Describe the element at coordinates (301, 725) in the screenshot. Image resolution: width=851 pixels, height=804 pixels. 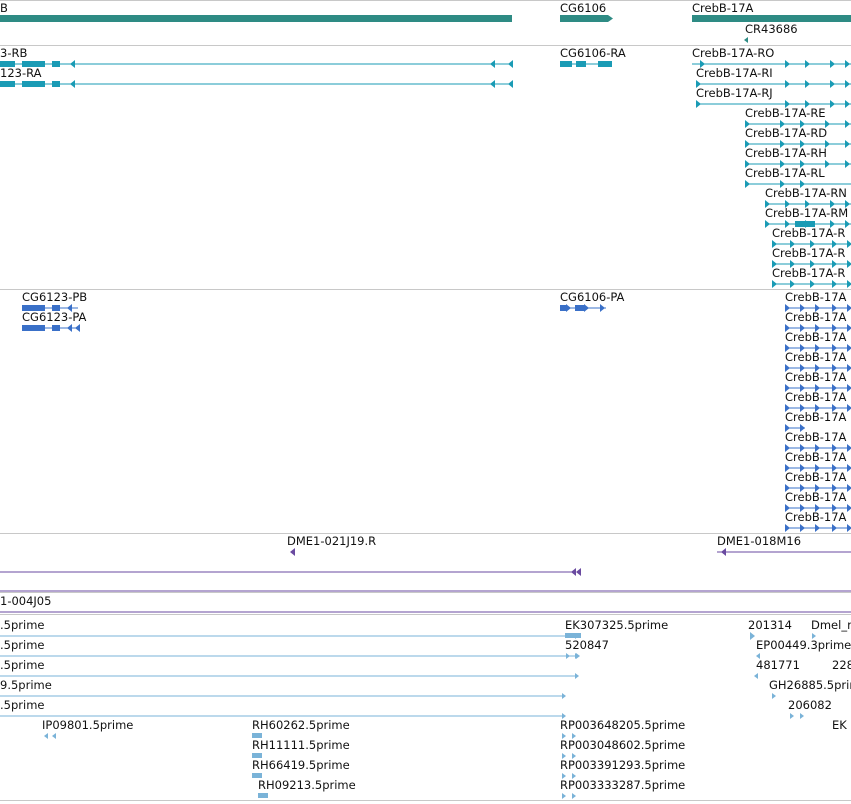
I see `est-label: RH60262.5prime` at that location.